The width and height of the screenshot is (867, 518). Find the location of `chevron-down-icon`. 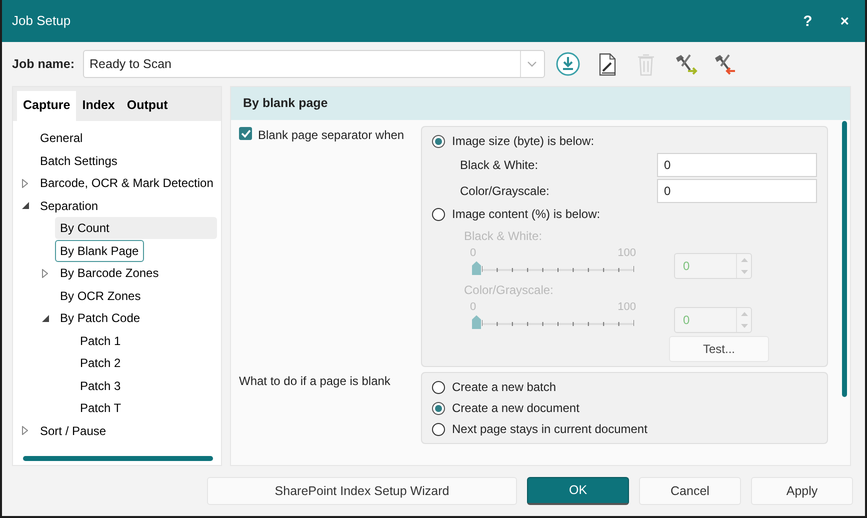

chevron-down-icon is located at coordinates (532, 64).